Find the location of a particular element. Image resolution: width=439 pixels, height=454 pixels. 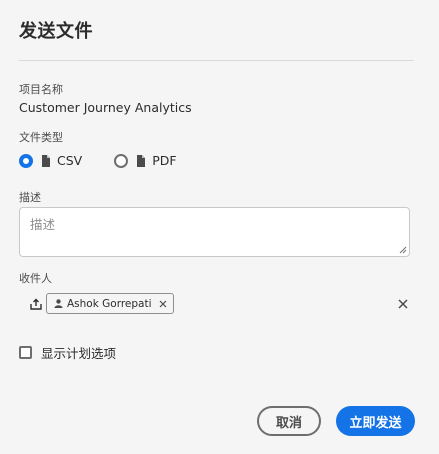

recipient-tag-label: Ashok Gorrepati is located at coordinates (109, 303).